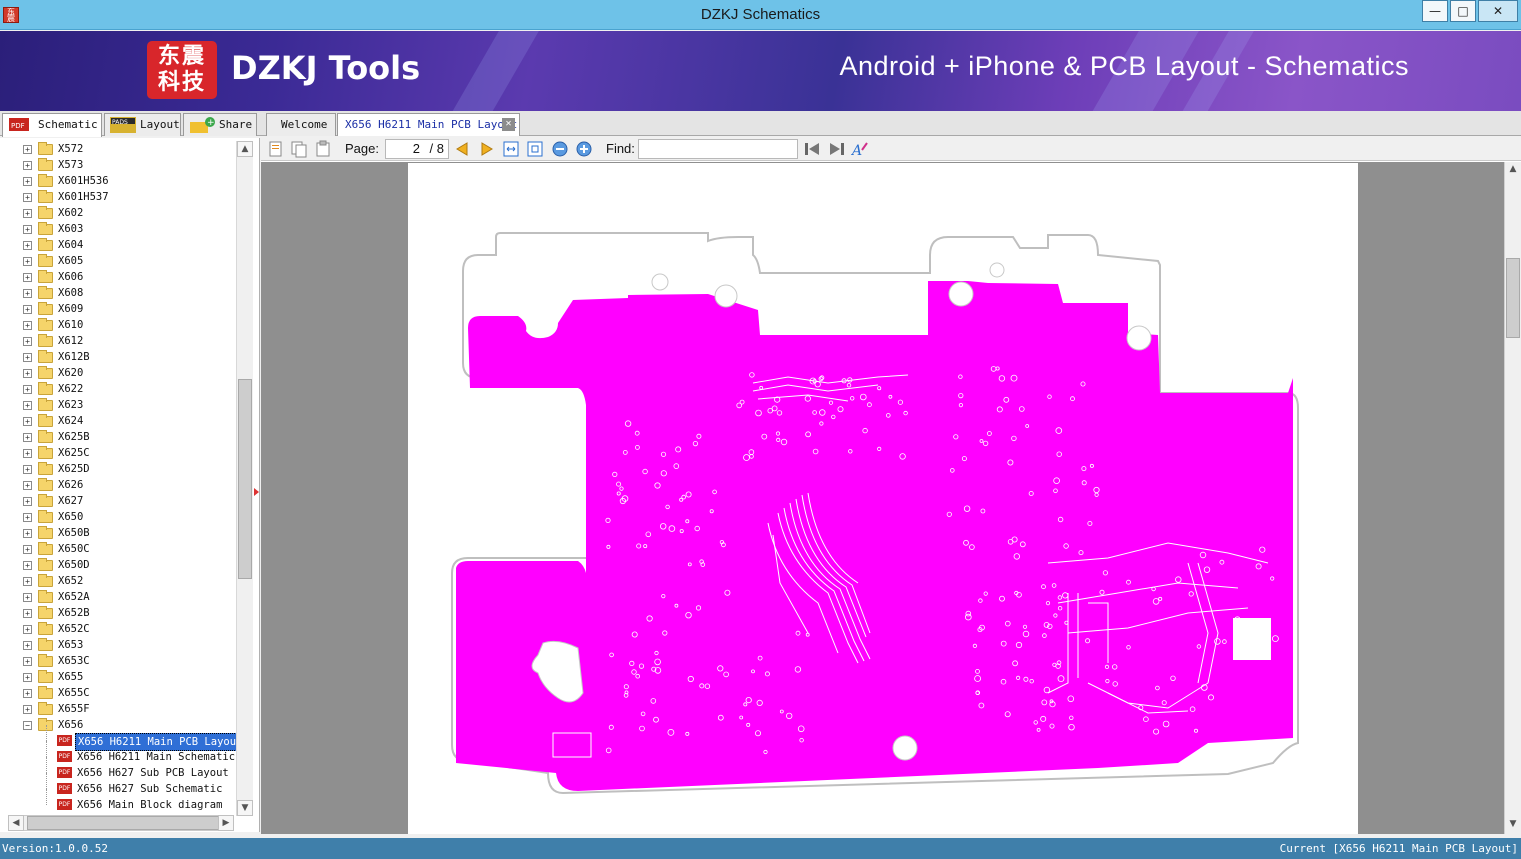 Image resolution: width=1521 pixels, height=859 pixels. Describe the element at coordinates (118, 181) in the screenshot. I see `tree-folder: + X601H536` at that location.